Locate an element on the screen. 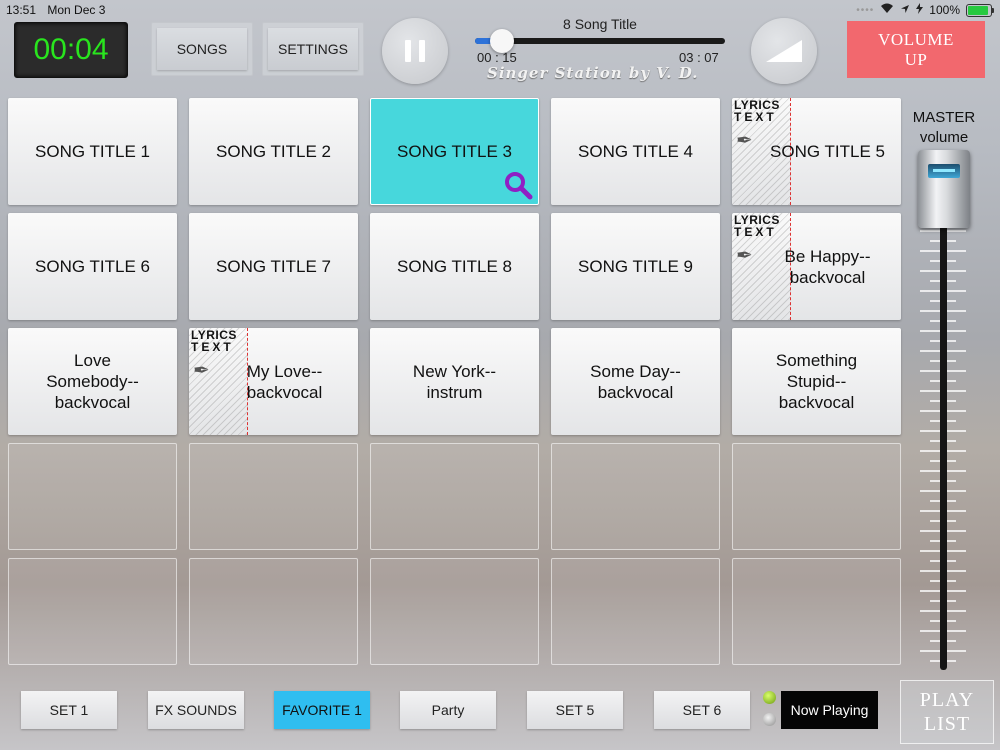 The width and height of the screenshot is (1000, 750). master-label-2: volume is located at coordinates (944, 137).